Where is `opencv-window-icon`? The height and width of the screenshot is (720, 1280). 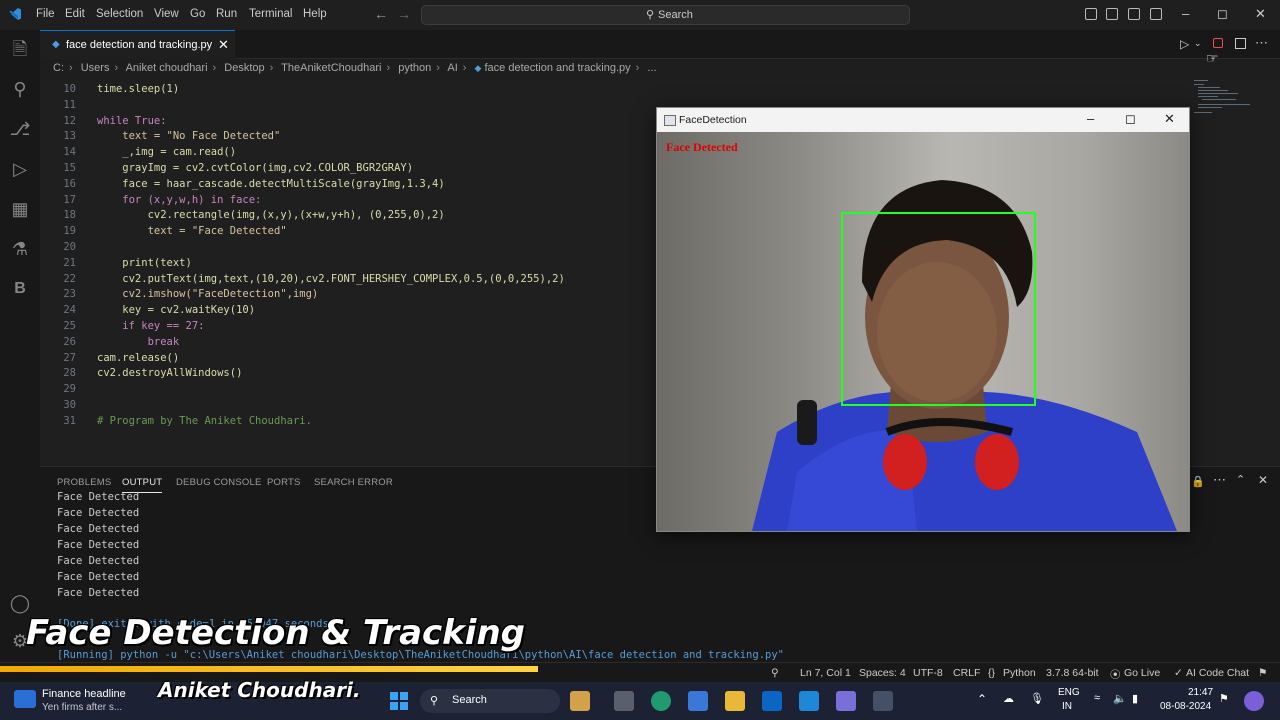 opencv-window-icon is located at coordinates (883, 701).